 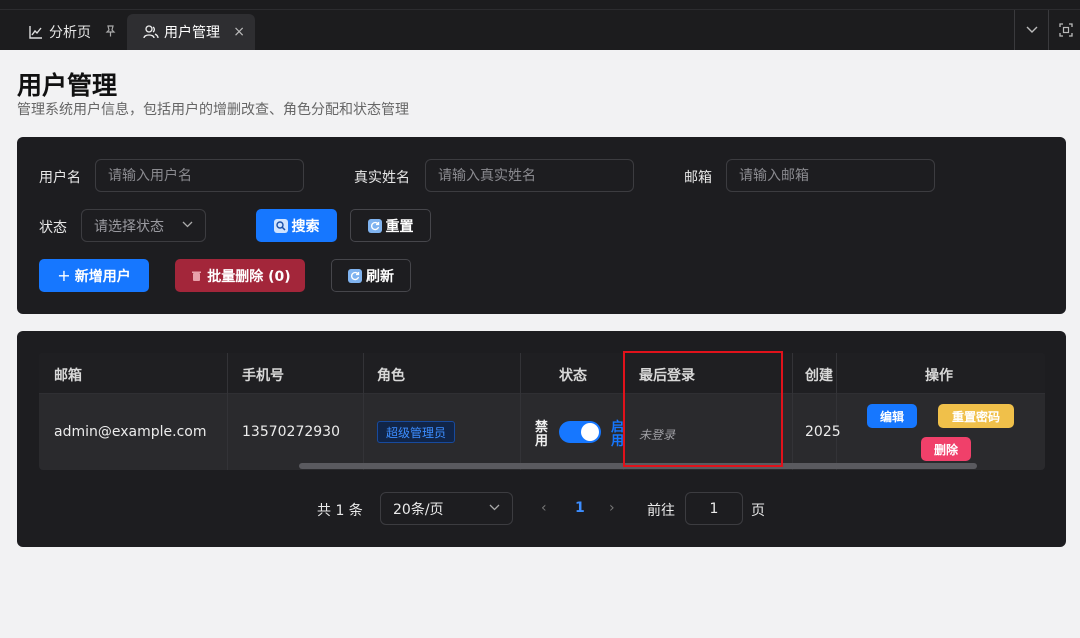 I want to click on users-icon, so click(x=151, y=32).